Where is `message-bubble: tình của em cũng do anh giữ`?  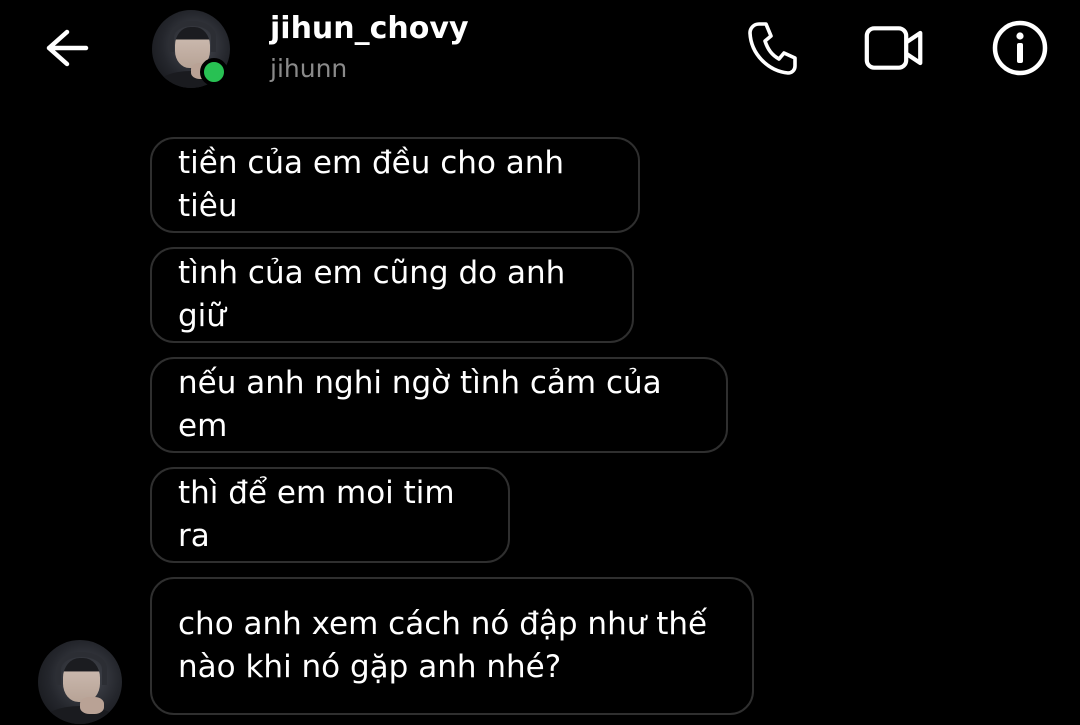
message-bubble: tình của em cũng do anh giữ is located at coordinates (392, 295).